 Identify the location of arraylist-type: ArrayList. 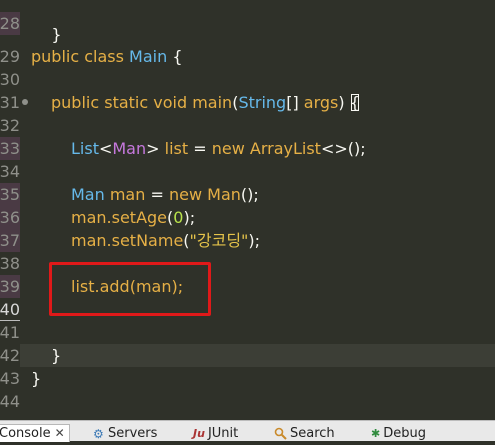
(285, 148).